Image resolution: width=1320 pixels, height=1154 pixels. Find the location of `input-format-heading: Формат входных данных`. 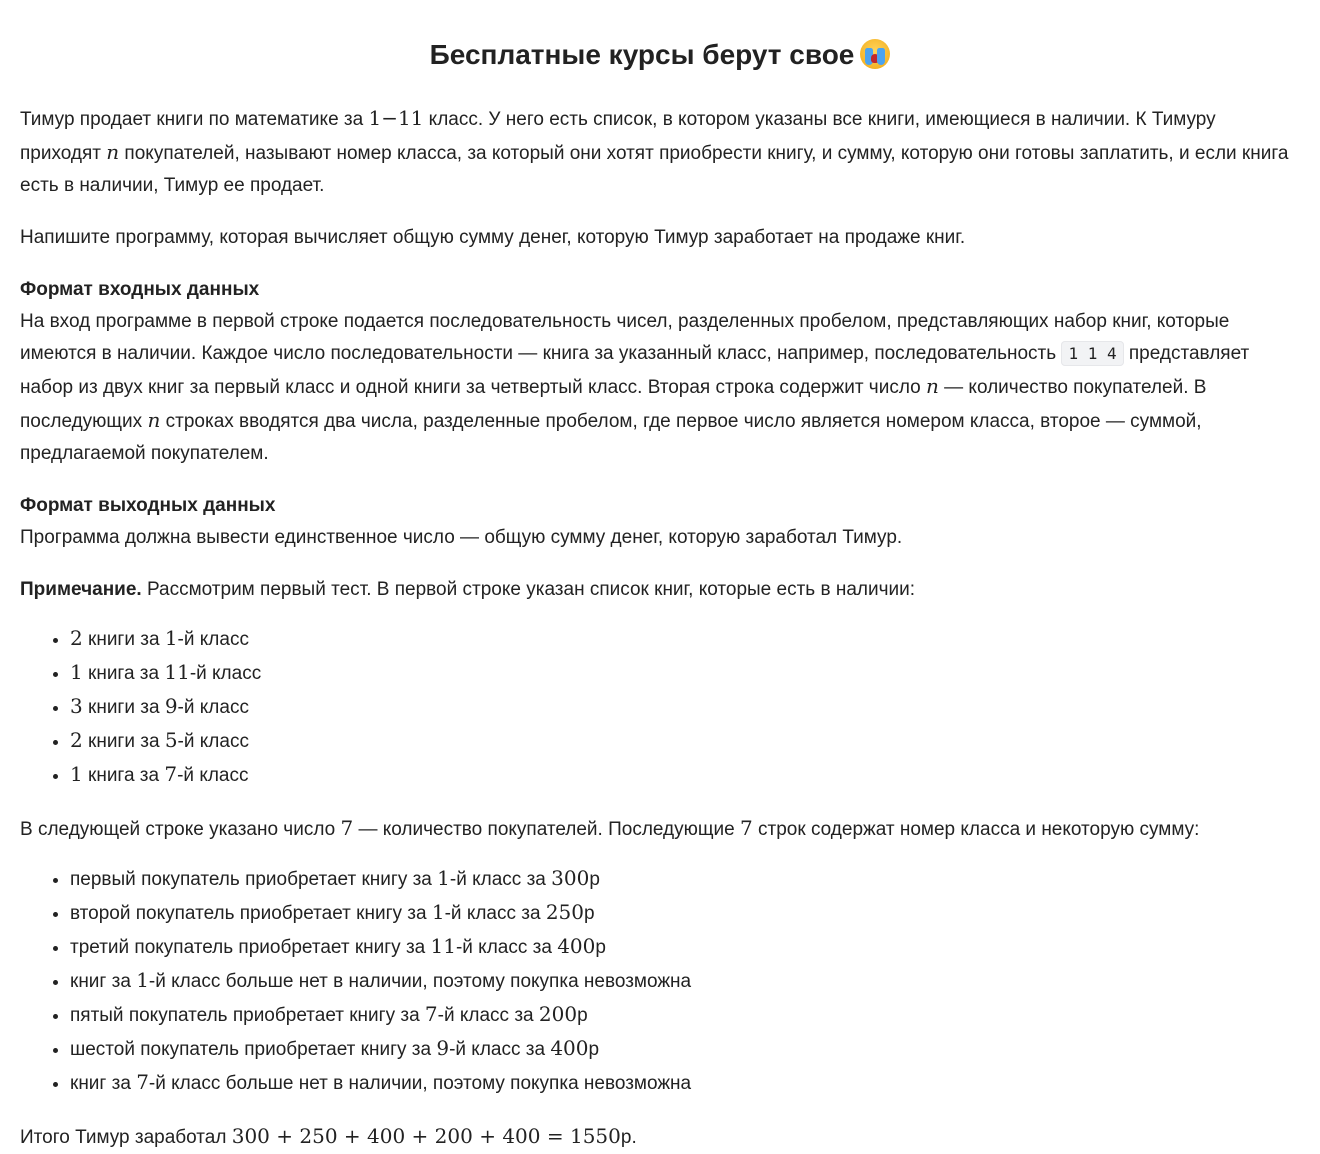

input-format-heading: Формат входных данных is located at coordinates (140, 289).